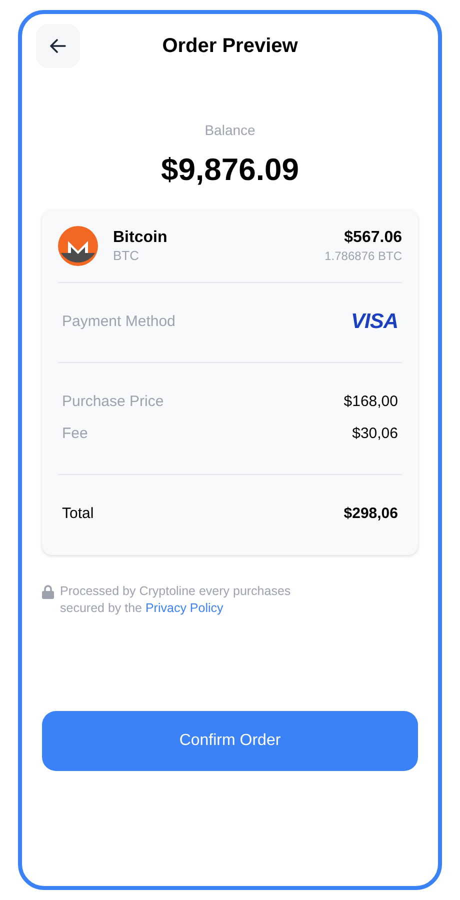 Image resolution: width=460 pixels, height=900 pixels. I want to click on confirm-order-button: Confirm Order, so click(230, 740).